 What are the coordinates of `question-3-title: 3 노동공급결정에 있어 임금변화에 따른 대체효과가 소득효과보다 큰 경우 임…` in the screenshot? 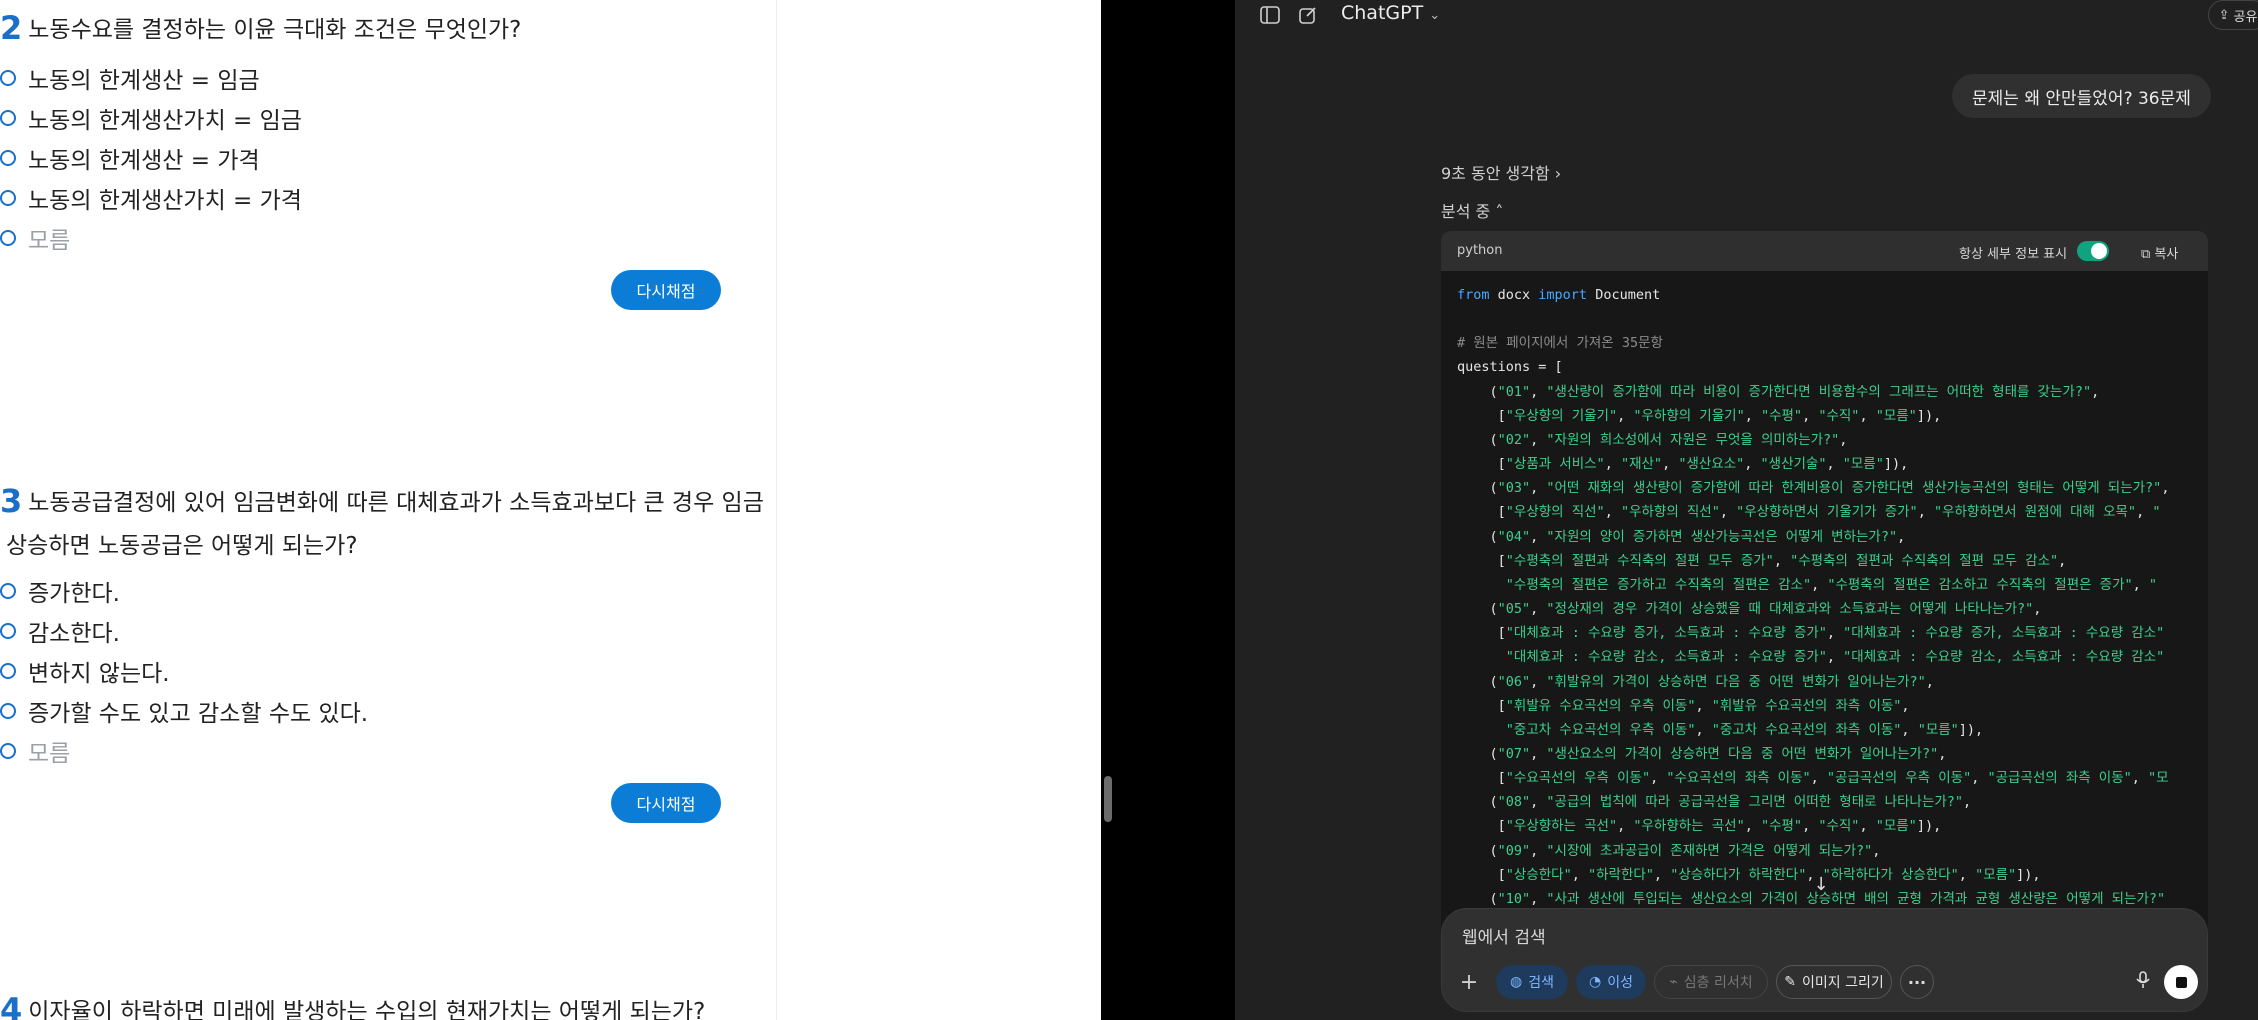 It's located at (382, 502).